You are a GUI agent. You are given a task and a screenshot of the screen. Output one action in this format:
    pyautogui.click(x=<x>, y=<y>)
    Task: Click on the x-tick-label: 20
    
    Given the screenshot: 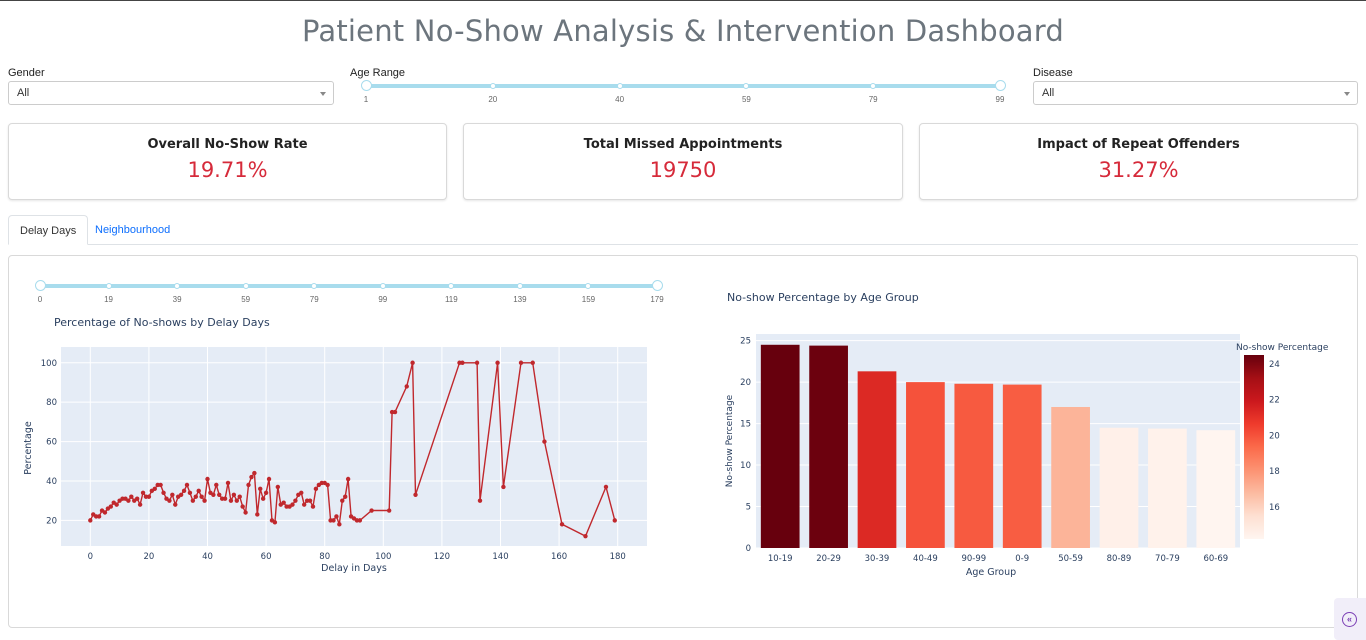 What is the action you would take?
    pyautogui.click(x=148, y=557)
    